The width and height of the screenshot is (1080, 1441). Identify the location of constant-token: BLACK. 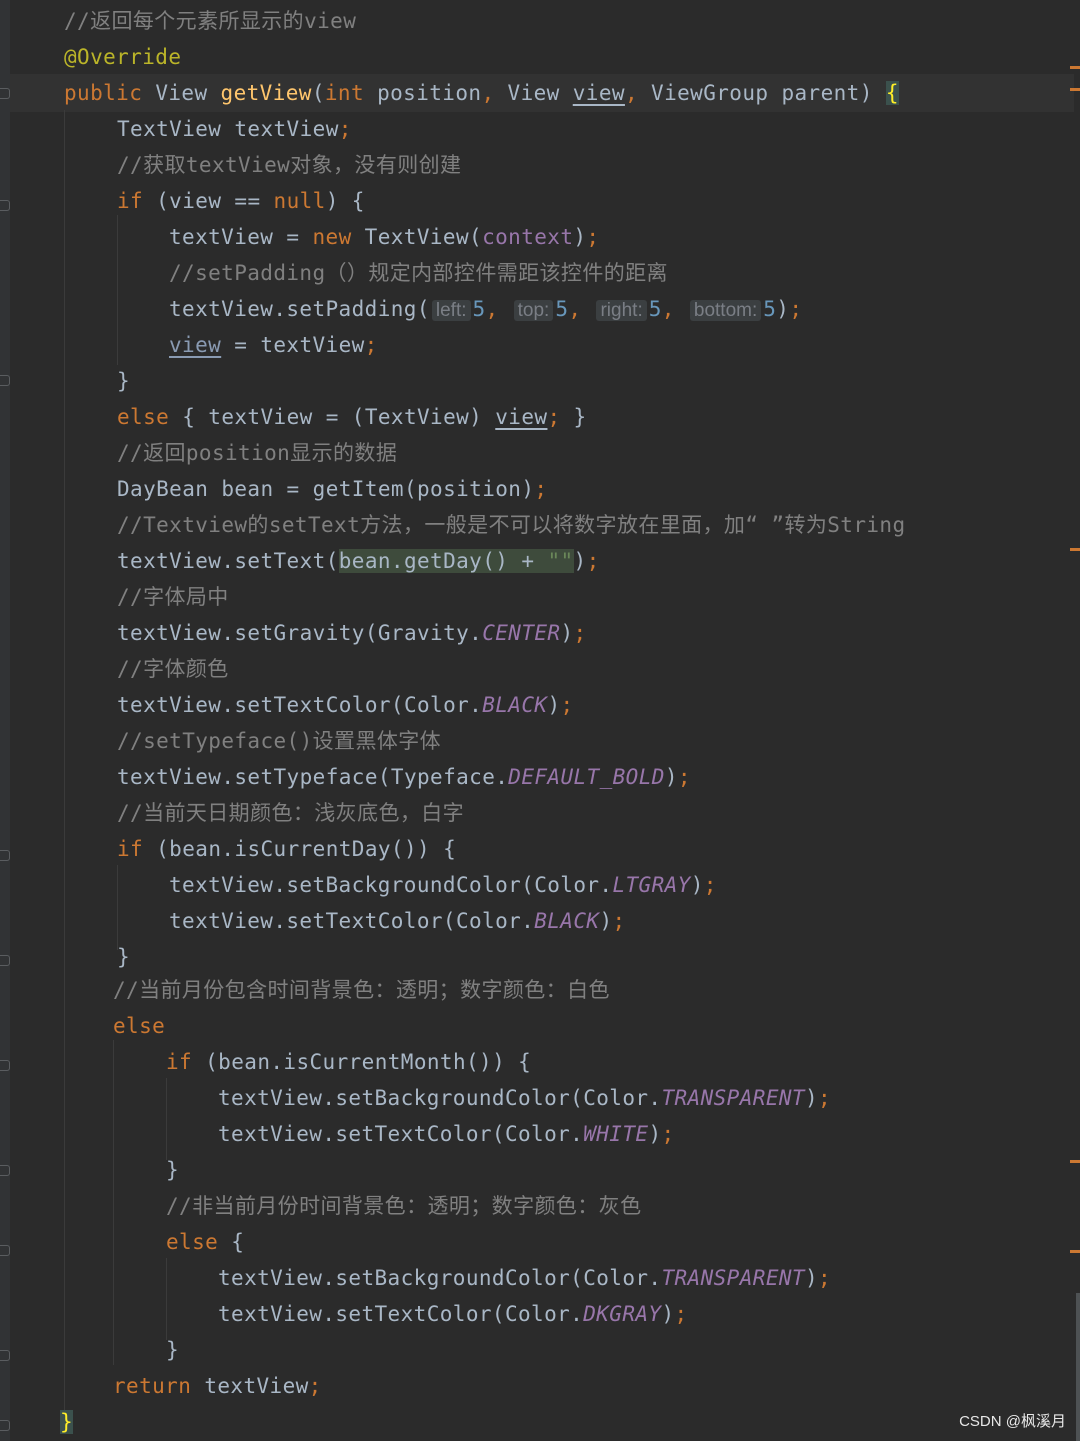
(515, 705).